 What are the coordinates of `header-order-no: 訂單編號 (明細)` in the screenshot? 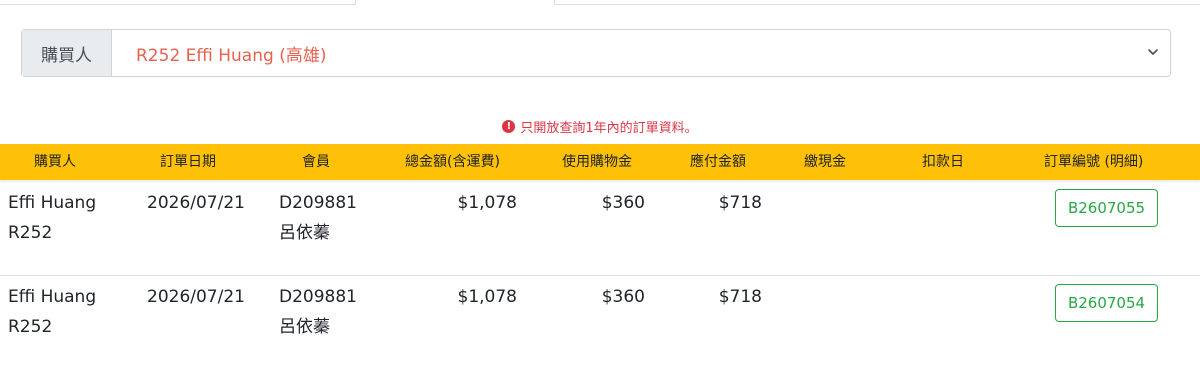 It's located at (1094, 162).